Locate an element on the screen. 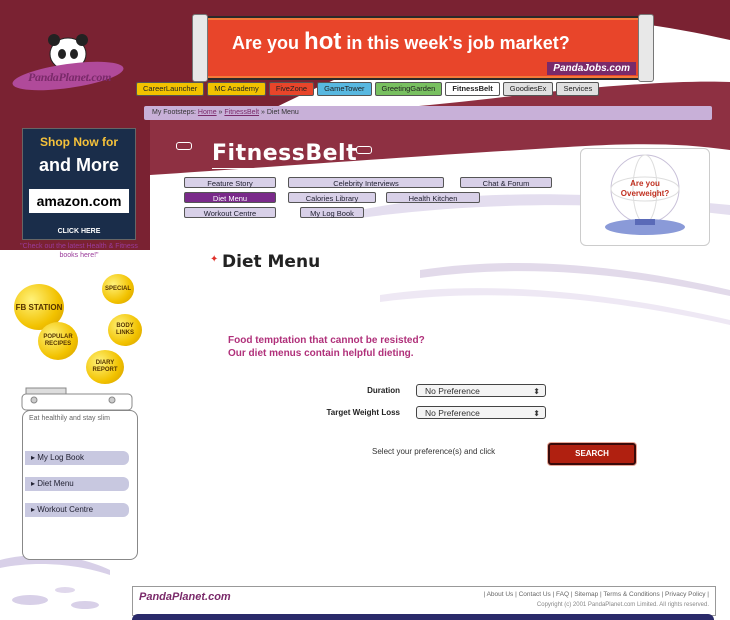  subnav-celebrity-interviews: Celebrity Interviews is located at coordinates (366, 182).